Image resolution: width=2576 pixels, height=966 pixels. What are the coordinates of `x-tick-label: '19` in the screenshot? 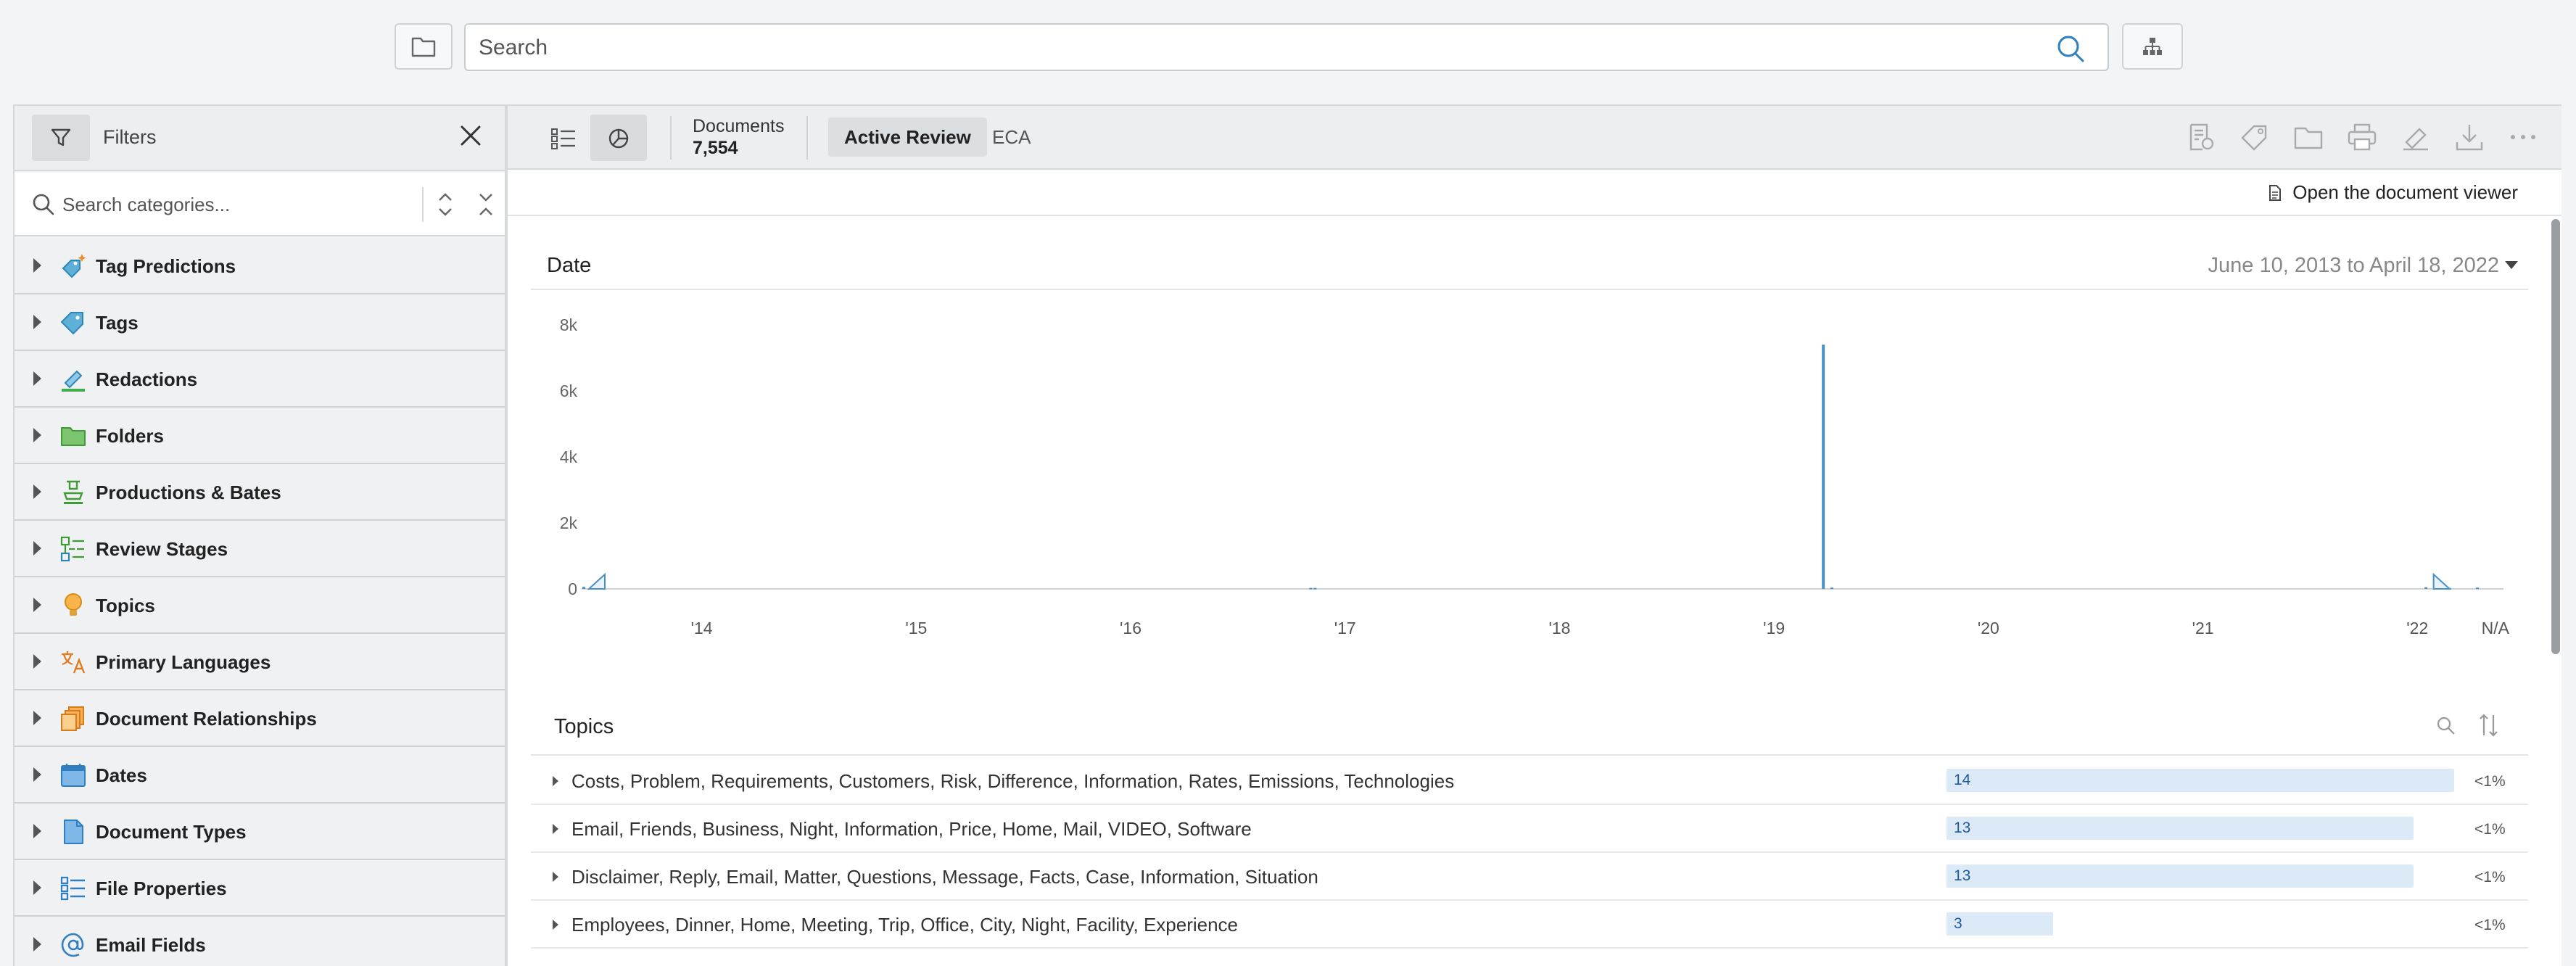 It's located at (1774, 628).